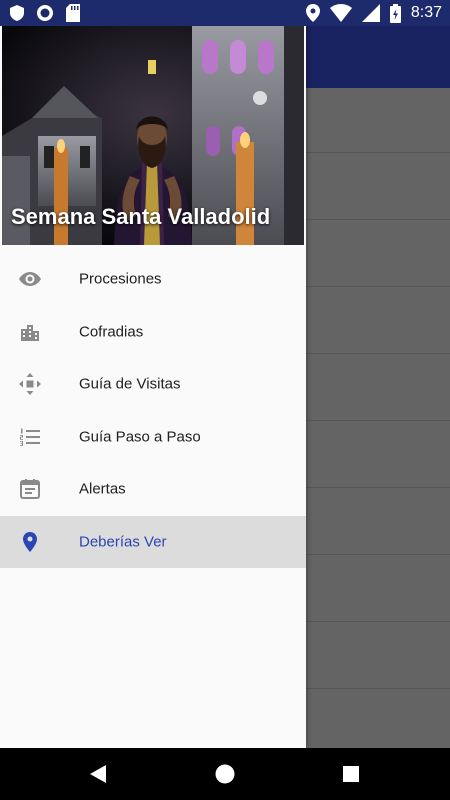 Image resolution: width=450 pixels, height=800 pixels. Describe the element at coordinates (30, 279) in the screenshot. I see `eye-icon` at that location.